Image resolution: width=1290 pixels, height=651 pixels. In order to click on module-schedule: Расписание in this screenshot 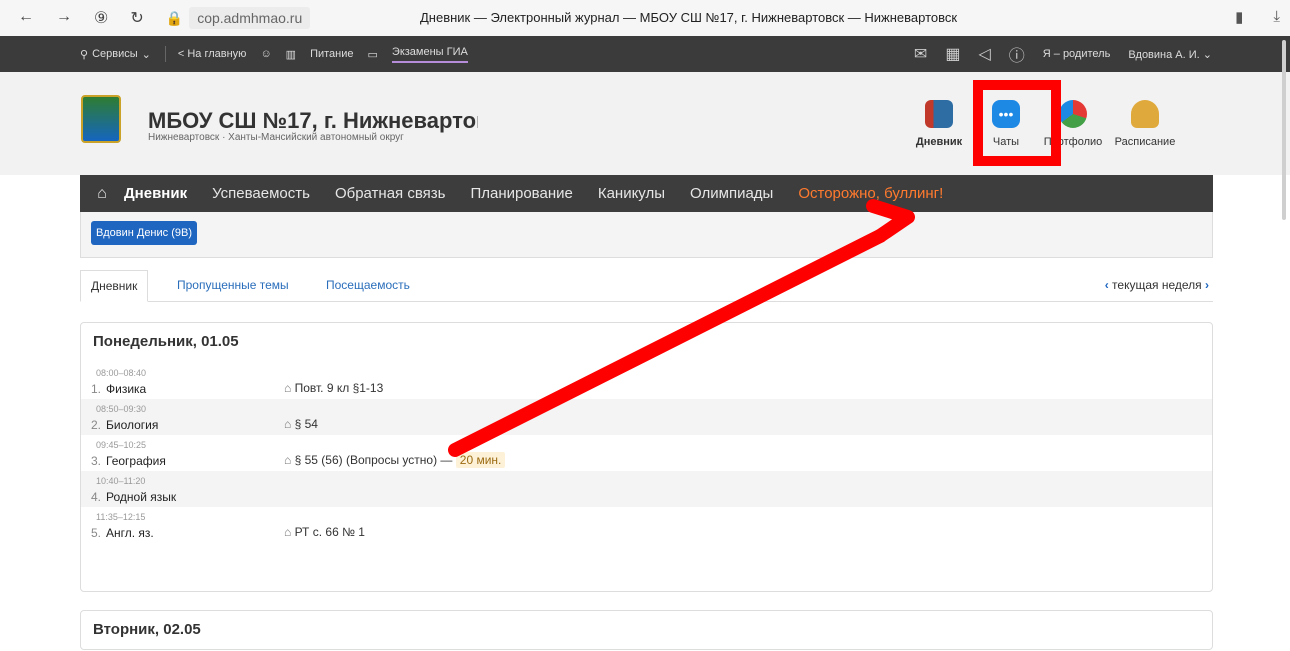, I will do `click(1145, 124)`.